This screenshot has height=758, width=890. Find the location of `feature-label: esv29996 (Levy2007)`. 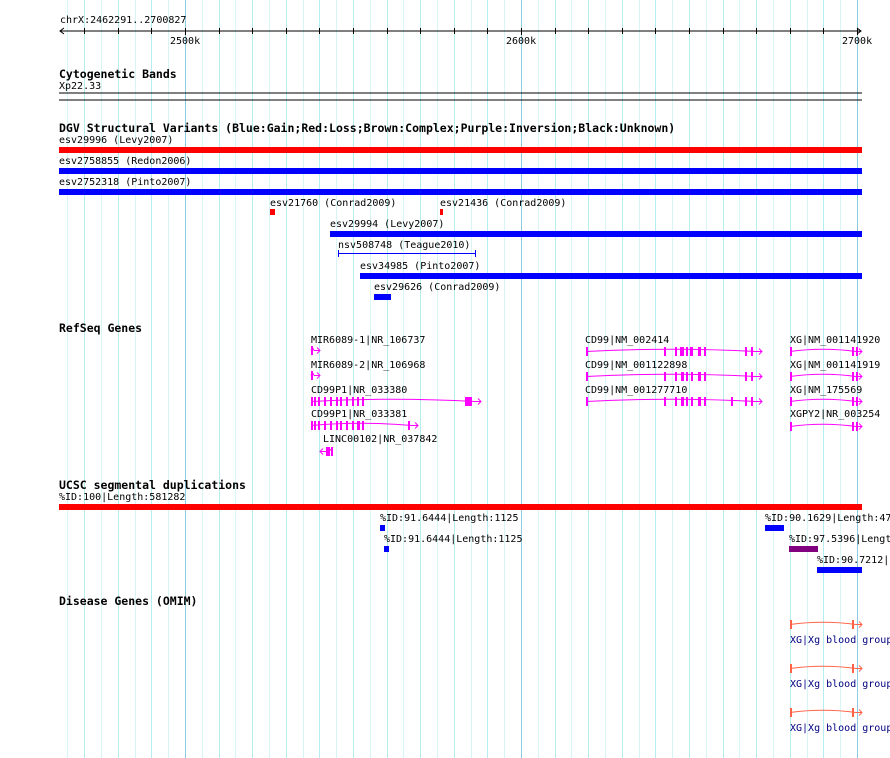

feature-label: esv29996 (Levy2007) is located at coordinates (116, 140).